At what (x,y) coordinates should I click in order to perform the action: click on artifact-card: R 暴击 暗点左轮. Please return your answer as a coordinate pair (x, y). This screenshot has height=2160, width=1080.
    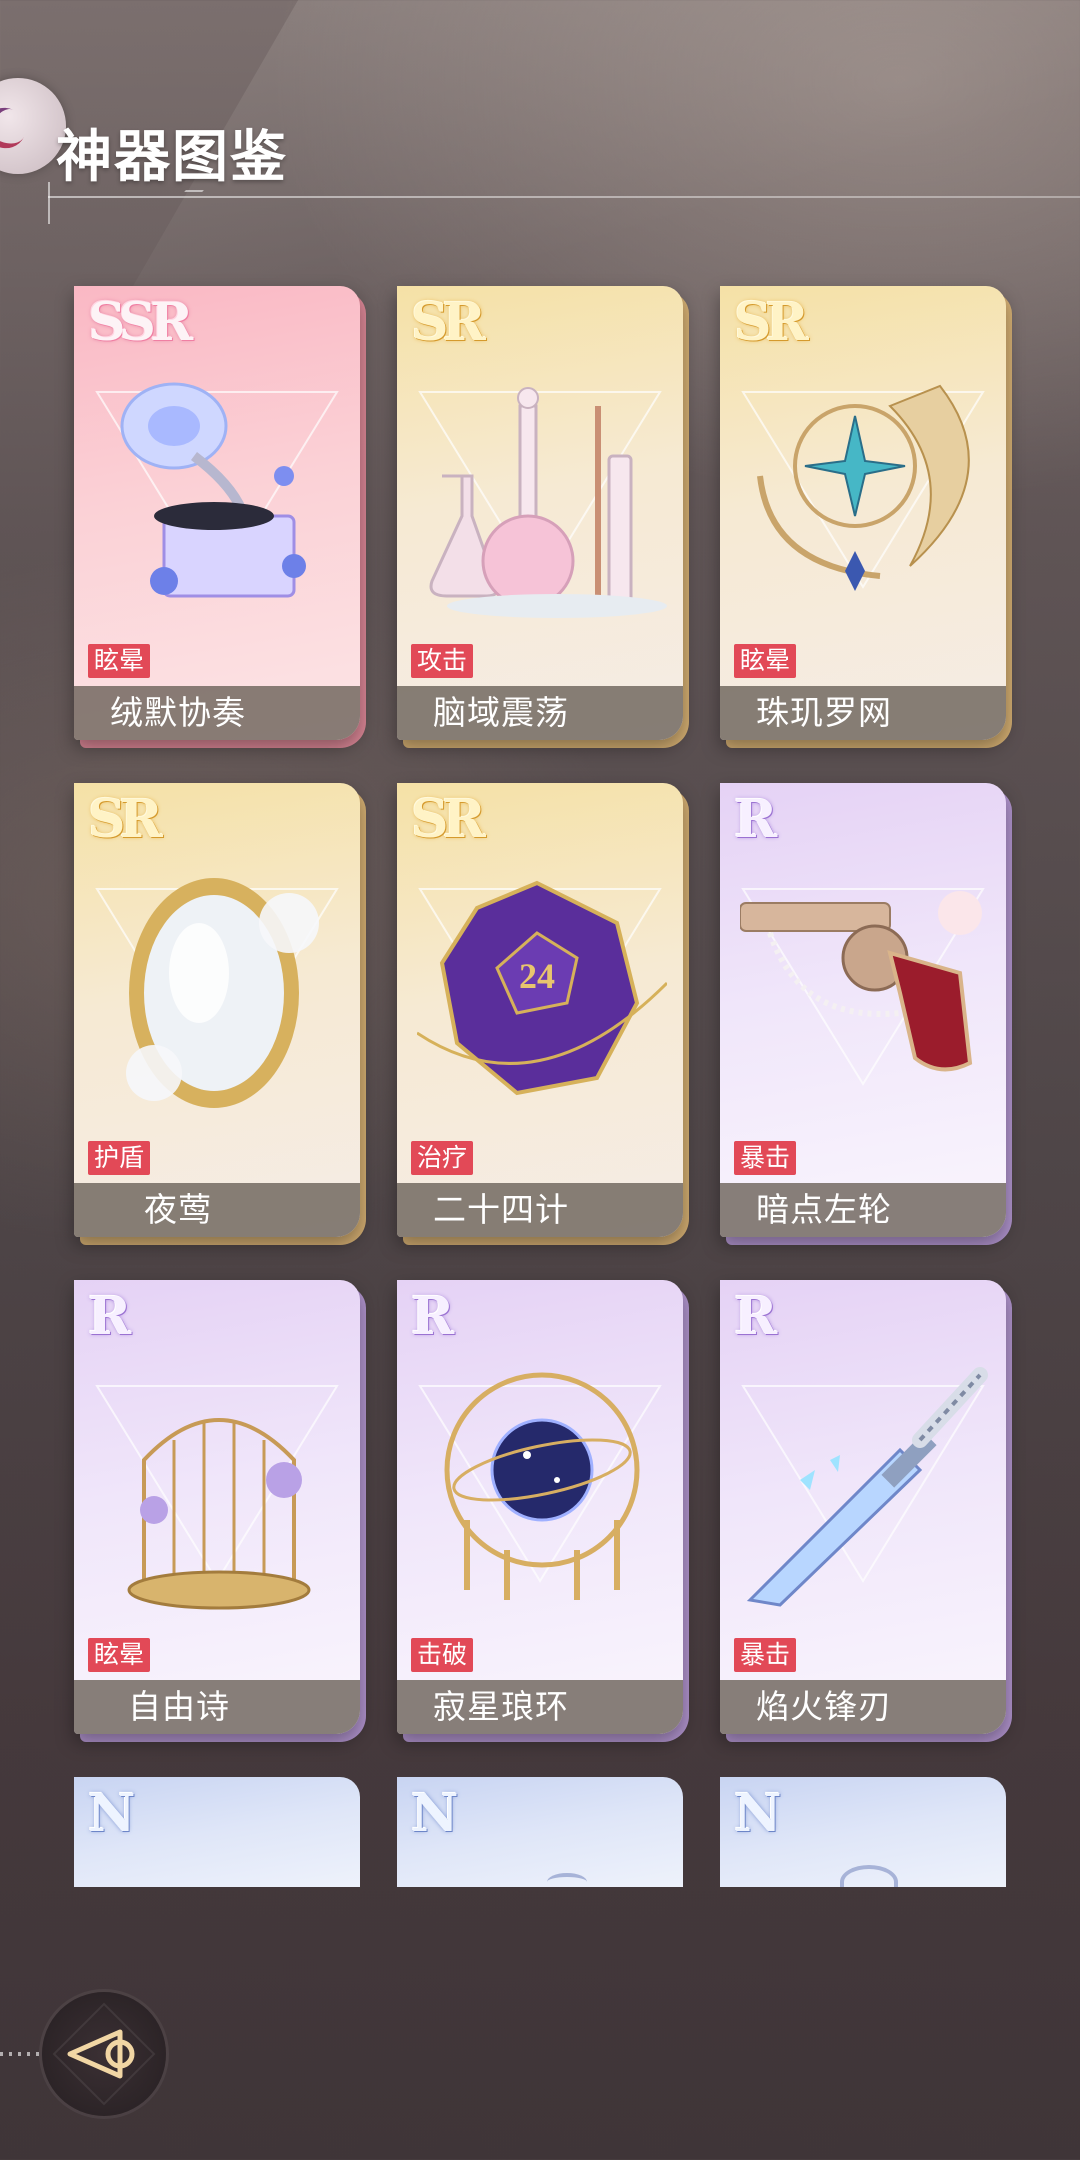
    Looking at the image, I should click on (866, 1014).